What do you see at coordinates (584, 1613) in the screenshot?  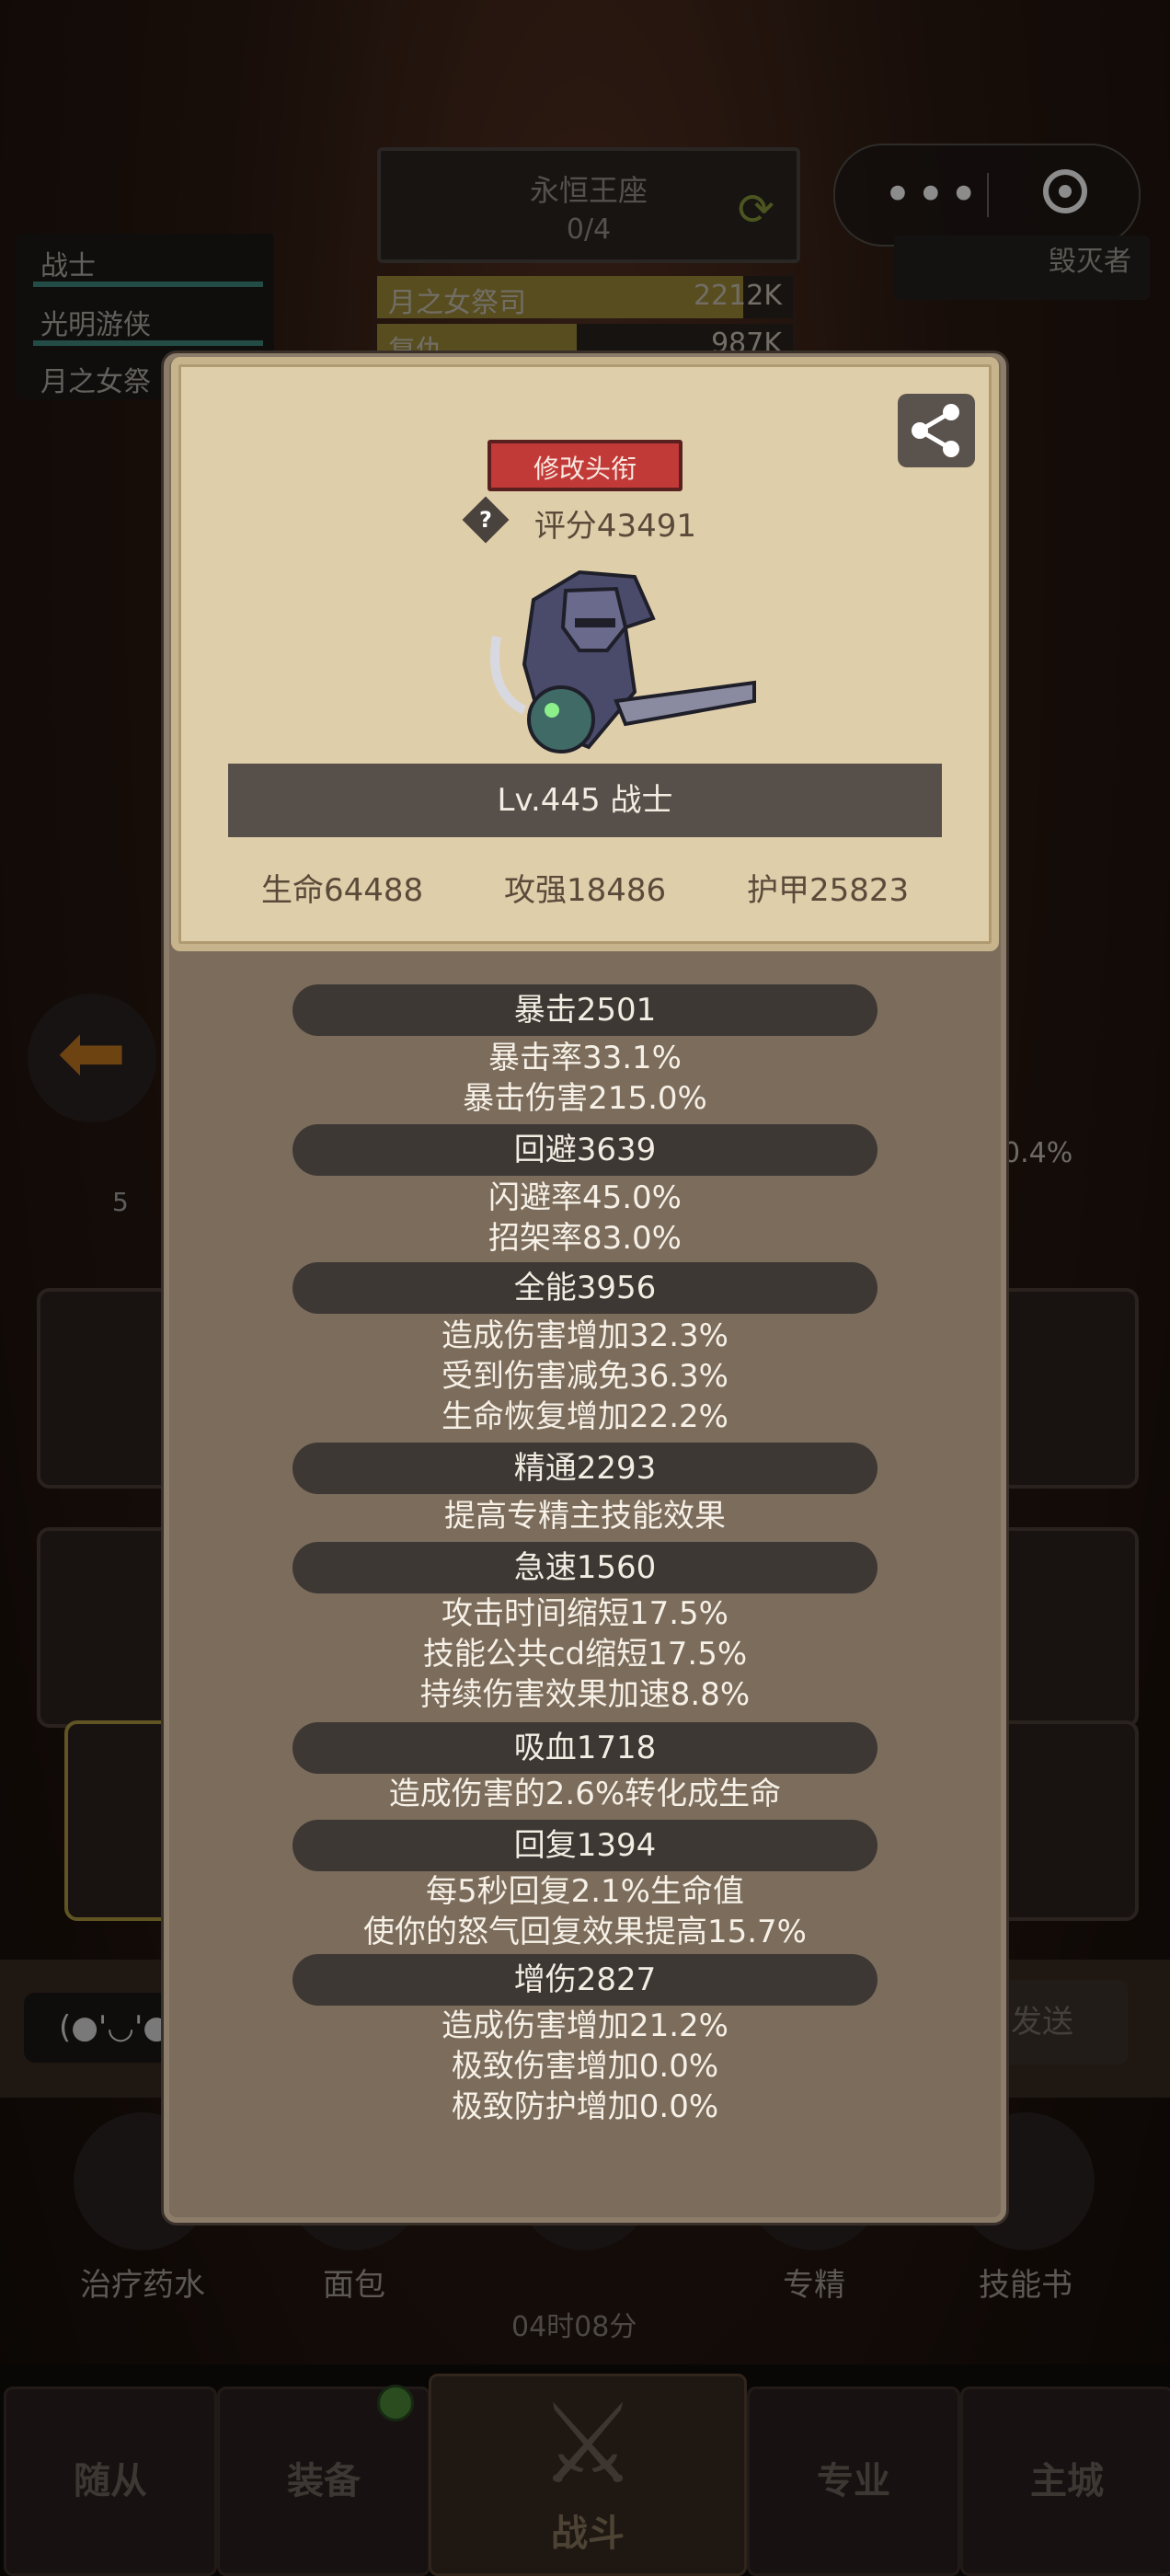 I see `stat-line: 攻击时间缩短17.5%` at bounding box center [584, 1613].